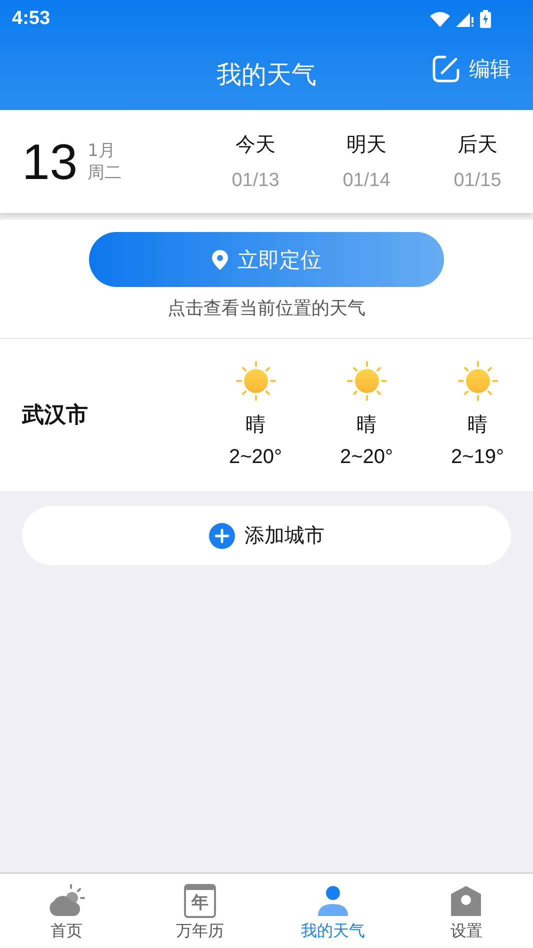  Describe the element at coordinates (471, 69) in the screenshot. I see `edit-button: 编辑` at that location.